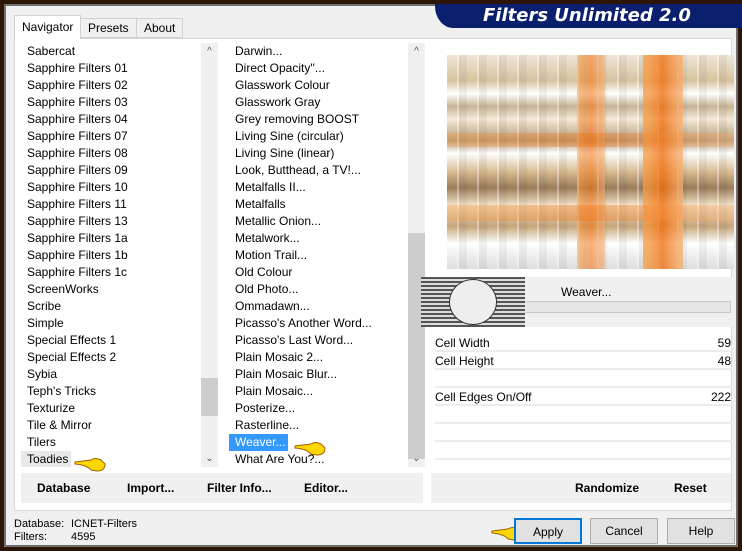 The height and width of the screenshot is (551, 742). What do you see at coordinates (108, 28) in the screenshot?
I see `tab-presets: Presets` at bounding box center [108, 28].